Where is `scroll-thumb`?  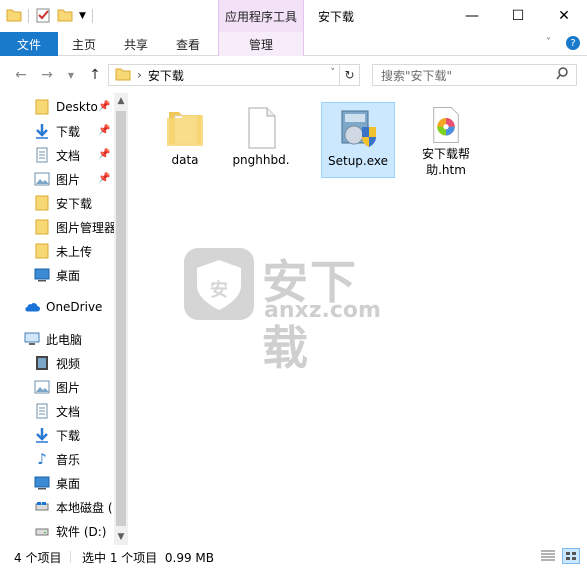
scroll-thumb is located at coordinates (121, 318).